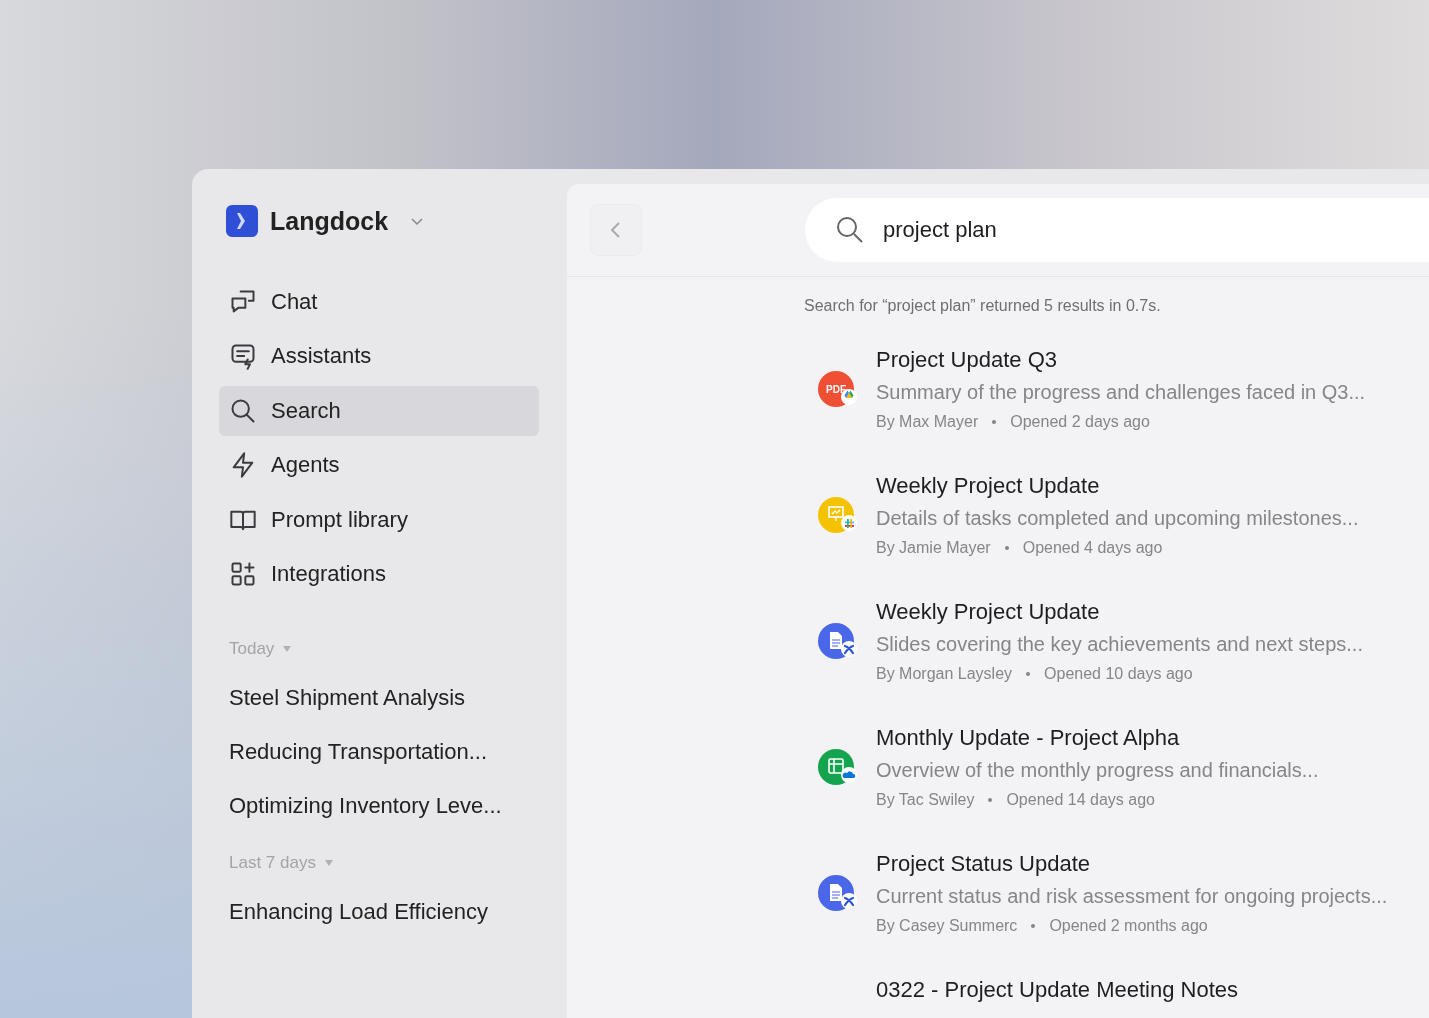 The width and height of the screenshot is (1429, 1018). Describe the element at coordinates (1097, 738) in the screenshot. I see `result-title: Monthly Update - Project Alpha` at that location.